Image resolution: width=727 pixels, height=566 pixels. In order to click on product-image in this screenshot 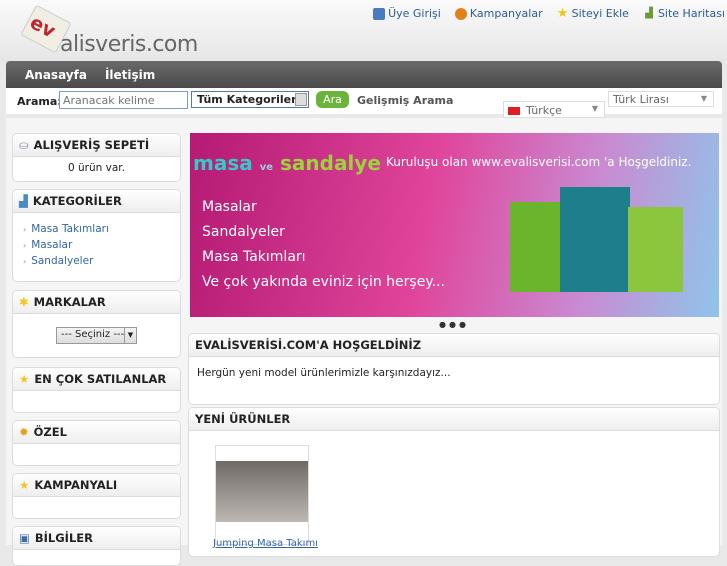, I will do `click(262, 491)`.